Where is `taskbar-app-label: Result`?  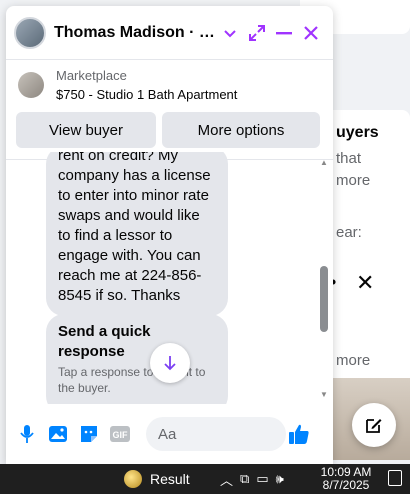 taskbar-app-label: Result is located at coordinates (170, 479).